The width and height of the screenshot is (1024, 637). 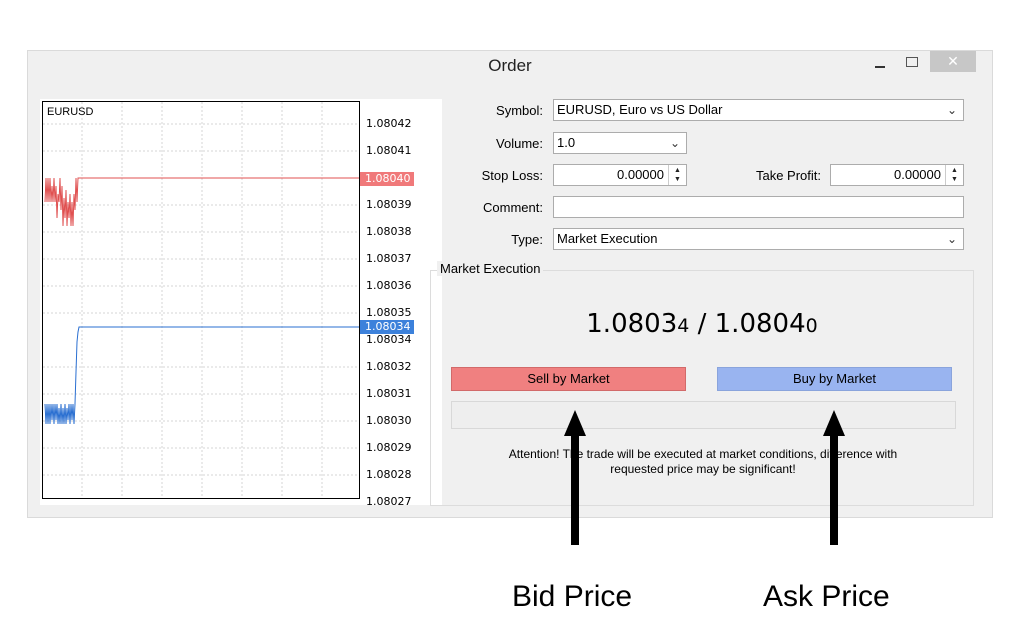 I want to click on stop-loss-input: 0.00000 ▲ ▼, so click(x=620, y=175).